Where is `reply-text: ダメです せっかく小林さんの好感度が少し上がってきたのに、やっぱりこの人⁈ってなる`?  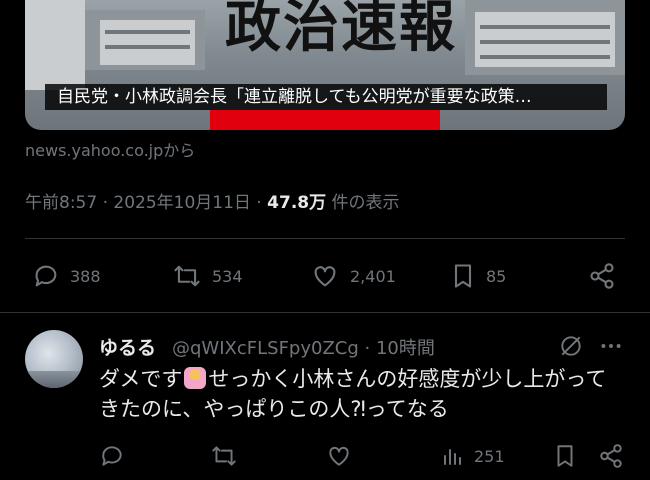
reply-text: ダメです せっかく小林さんの好感度が少し上がってきたのに、やっぱりこの人⁈ってなる is located at coordinates (359, 394).